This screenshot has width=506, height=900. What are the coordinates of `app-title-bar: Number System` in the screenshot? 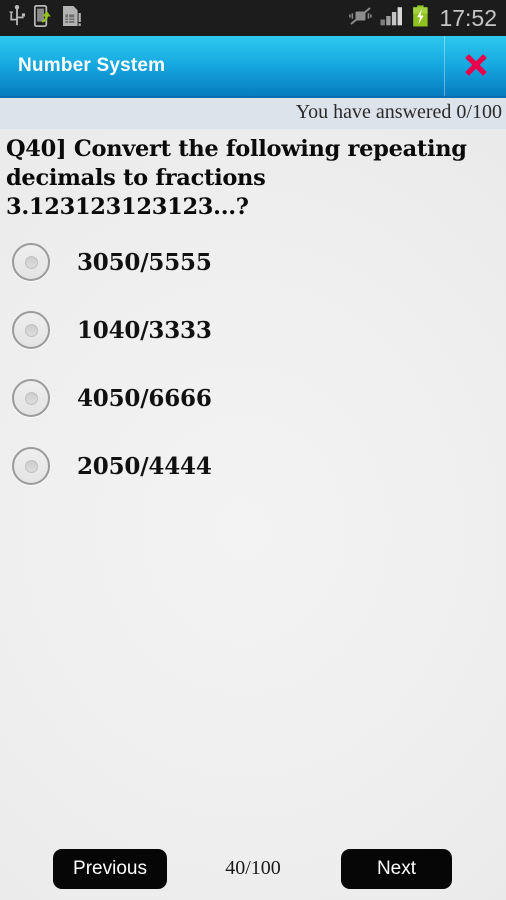 It's located at (253, 67).